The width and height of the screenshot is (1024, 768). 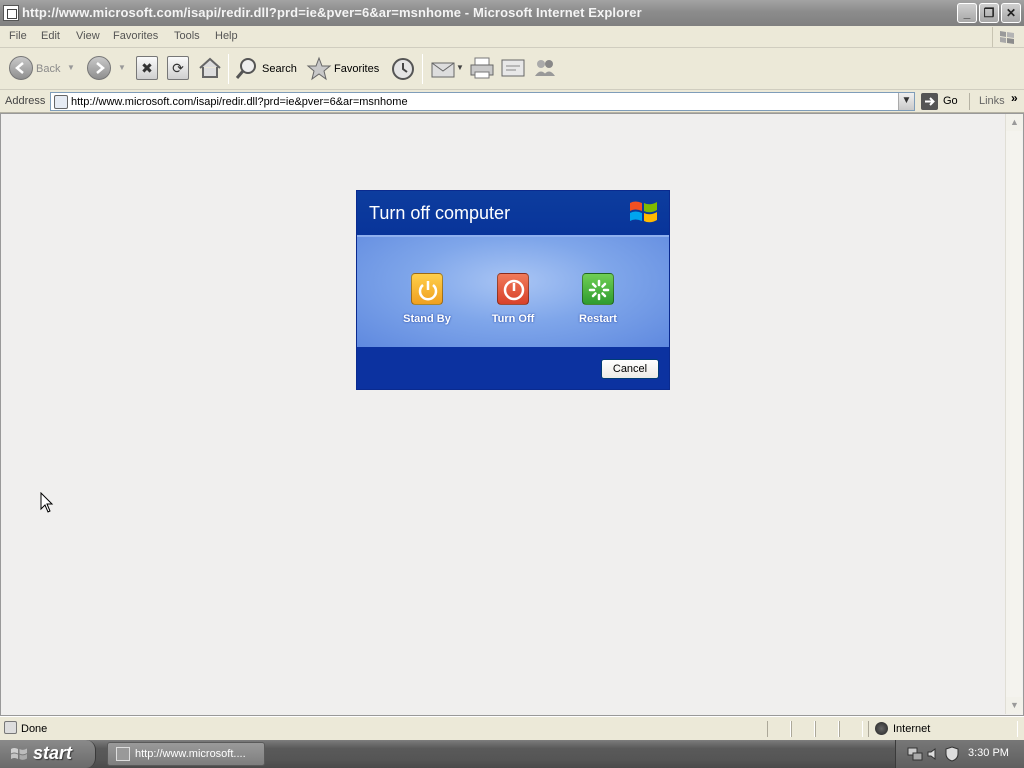 I want to click on stop-icon: ✖, so click(x=147, y=68).